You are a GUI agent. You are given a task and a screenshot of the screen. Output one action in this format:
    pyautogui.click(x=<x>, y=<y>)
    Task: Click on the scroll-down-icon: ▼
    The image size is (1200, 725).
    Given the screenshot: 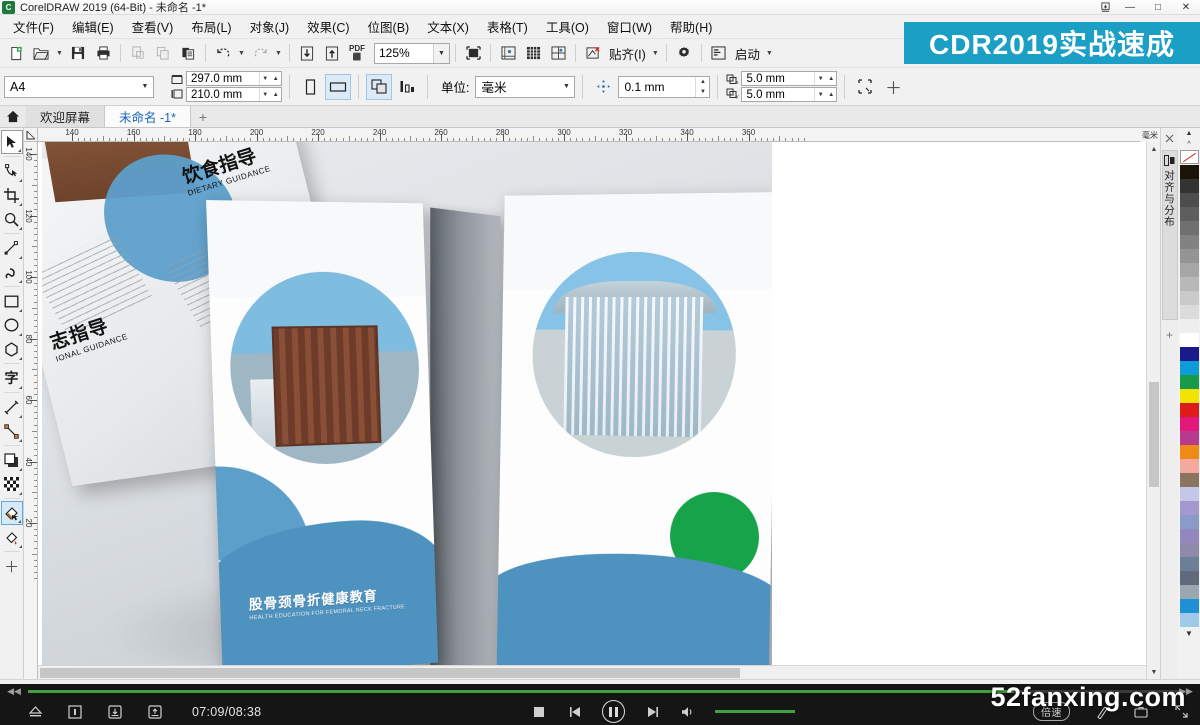 What is the action you would take?
    pyautogui.click(x=1154, y=672)
    